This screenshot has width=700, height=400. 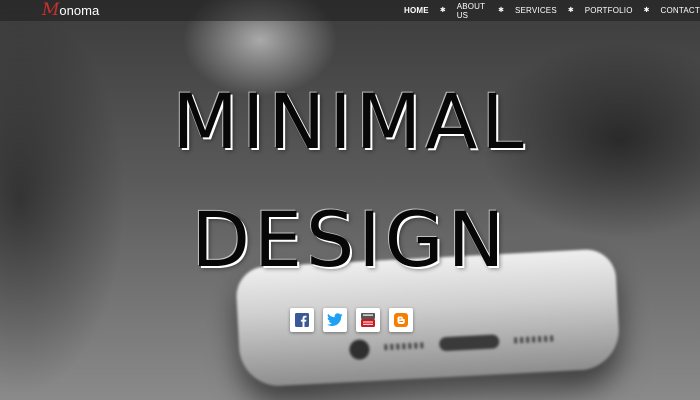 What do you see at coordinates (416, 10) in the screenshot?
I see `nav-item-home: HOME` at bounding box center [416, 10].